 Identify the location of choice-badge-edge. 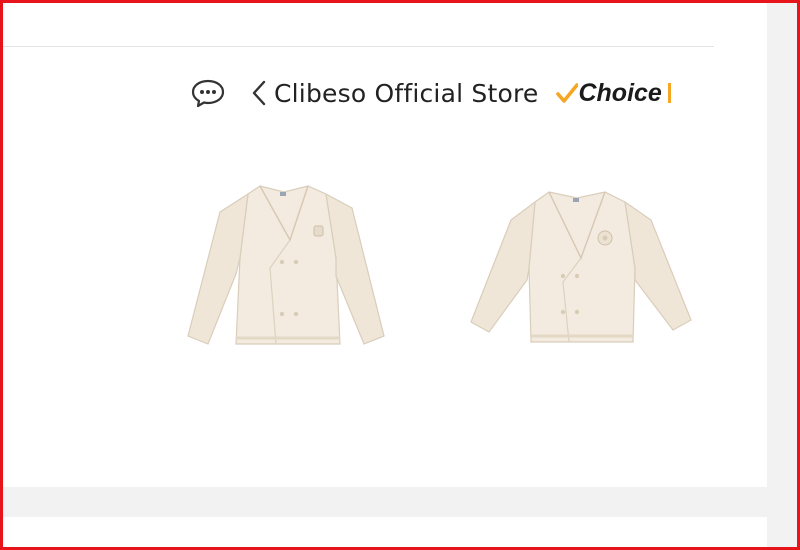
(669, 93).